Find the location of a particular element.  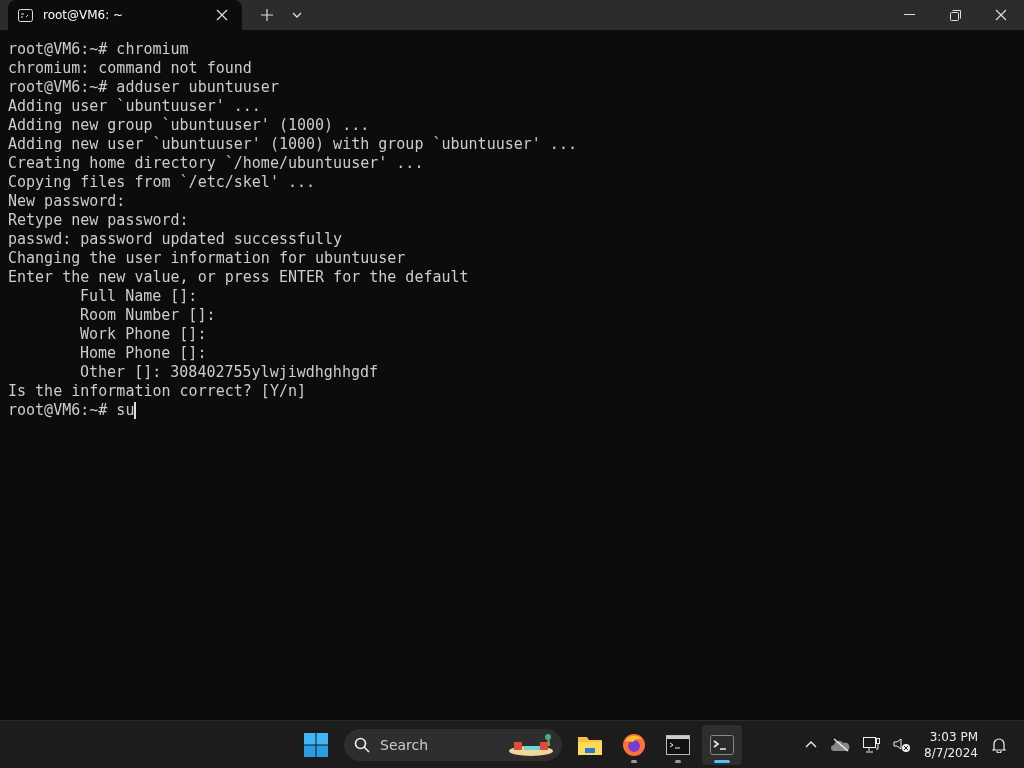

tab-title: root@VM6: ~ is located at coordinates (84, 15).